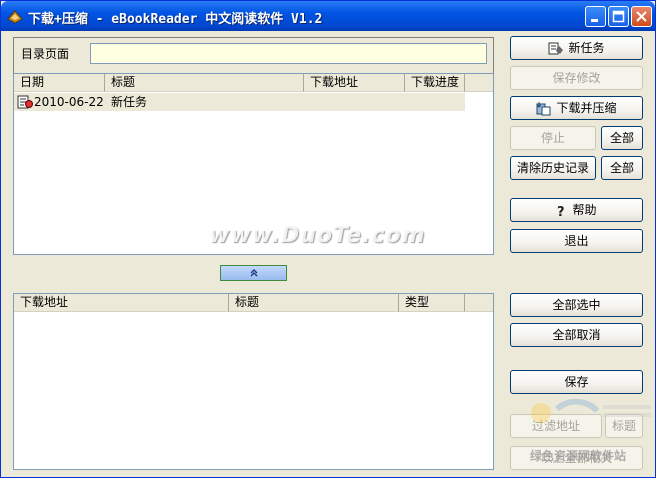 The width and height of the screenshot is (656, 478). I want to click on minimize-icon, so click(594, 20).